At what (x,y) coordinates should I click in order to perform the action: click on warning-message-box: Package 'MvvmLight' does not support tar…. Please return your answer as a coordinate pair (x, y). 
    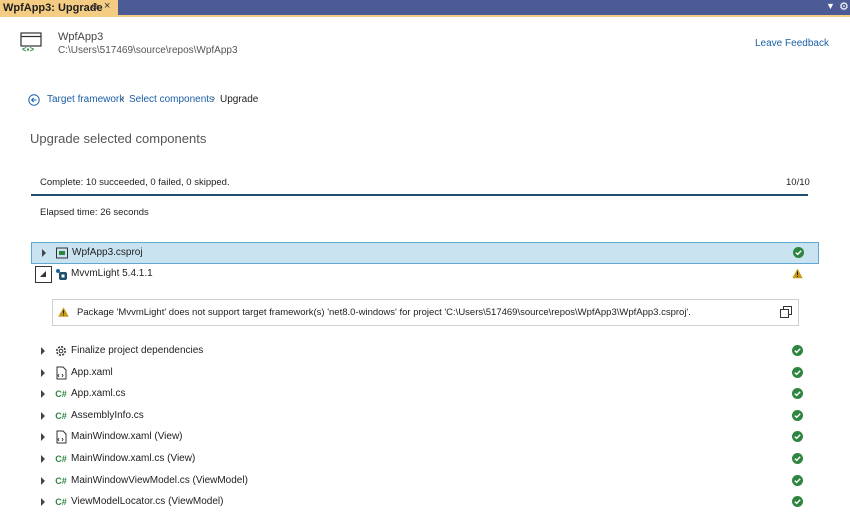
    Looking at the image, I should click on (425, 312).